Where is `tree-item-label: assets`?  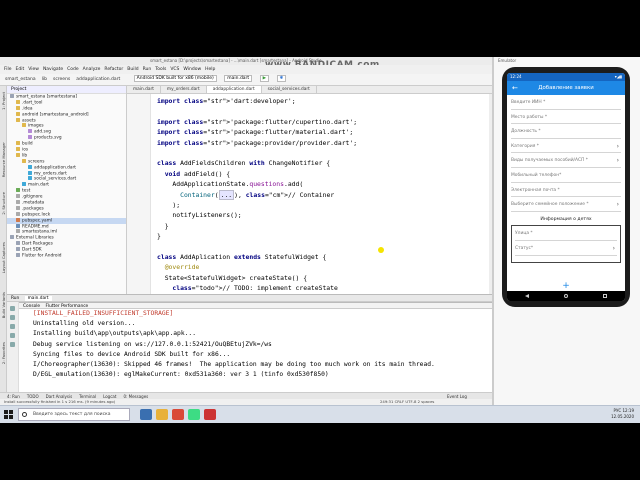
tree-item-label: assets is located at coordinates (29, 121).